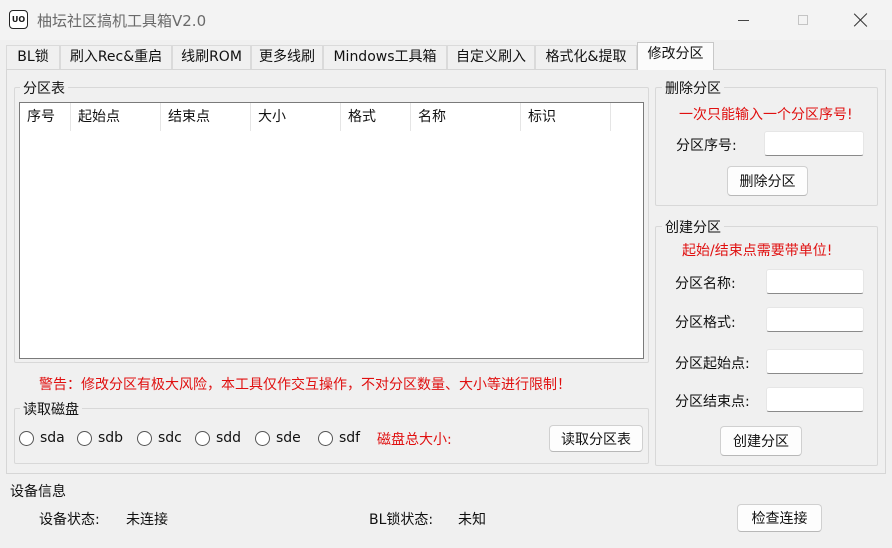 Image resolution: width=892 pixels, height=548 pixels. Describe the element at coordinates (815, 319) in the screenshot. I see `partition-format-input` at that location.